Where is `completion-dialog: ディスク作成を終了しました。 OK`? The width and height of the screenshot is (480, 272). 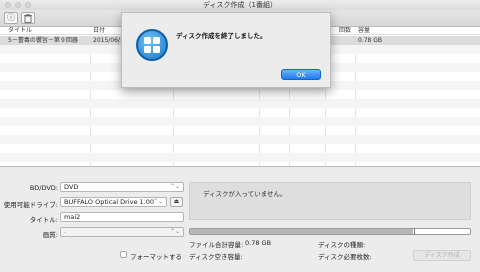 completion-dialog: ディスク作成を終了しました。 OK is located at coordinates (226, 50).